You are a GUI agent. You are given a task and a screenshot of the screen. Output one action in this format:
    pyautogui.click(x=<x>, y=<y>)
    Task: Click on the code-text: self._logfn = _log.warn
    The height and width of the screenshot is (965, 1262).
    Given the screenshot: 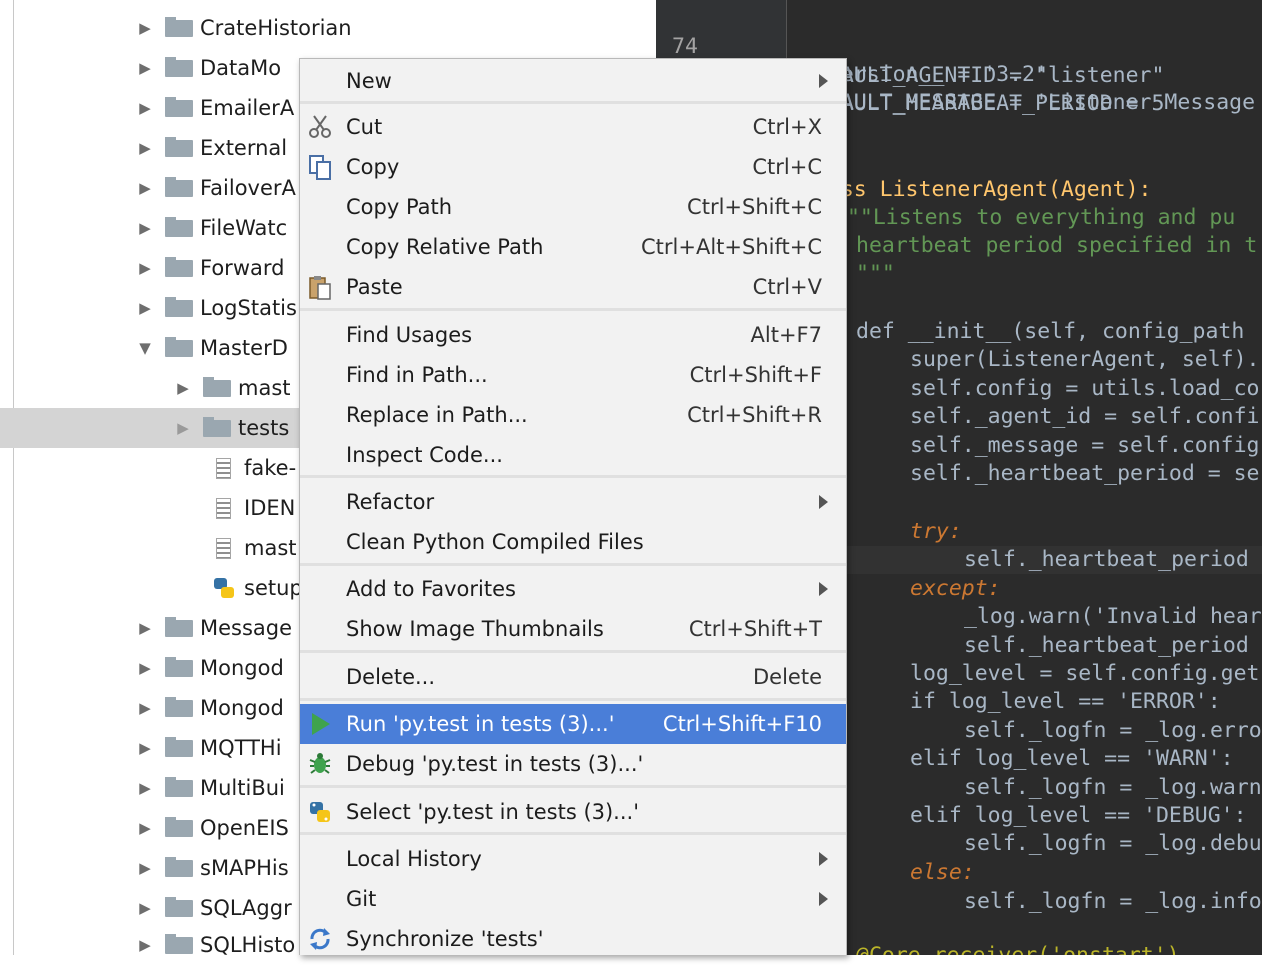 What is the action you would take?
    pyautogui.click(x=1113, y=787)
    